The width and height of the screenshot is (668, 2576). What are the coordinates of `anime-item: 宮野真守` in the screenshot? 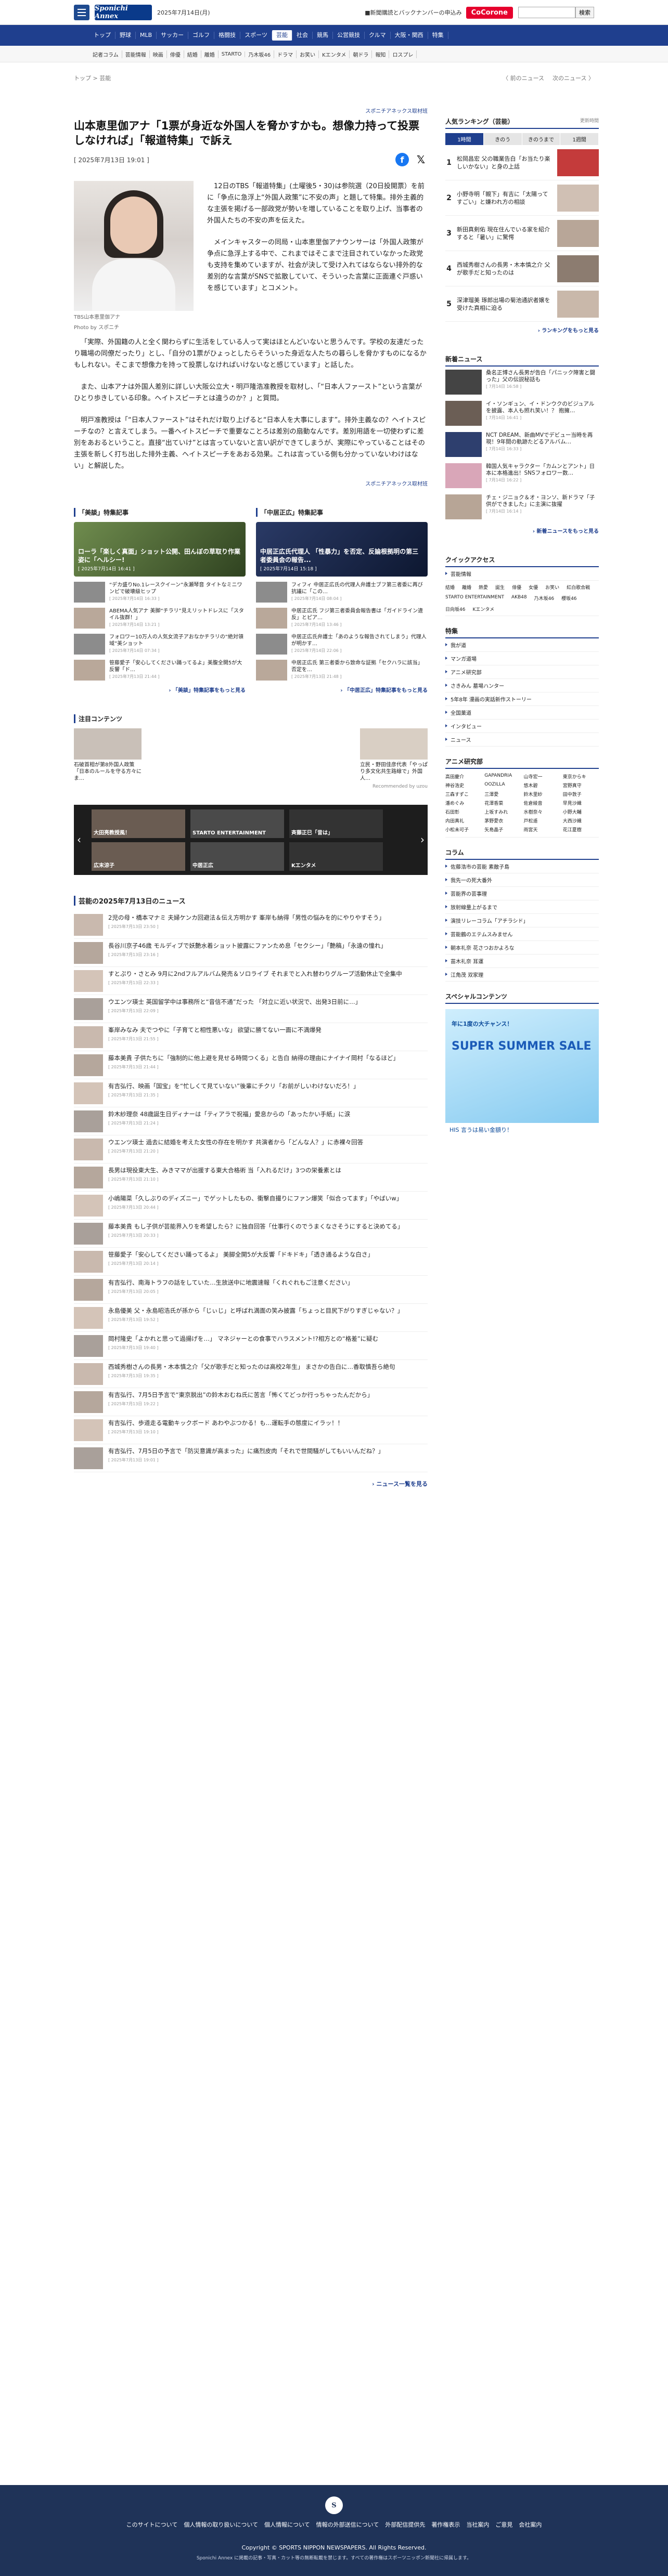 It's located at (581, 785).